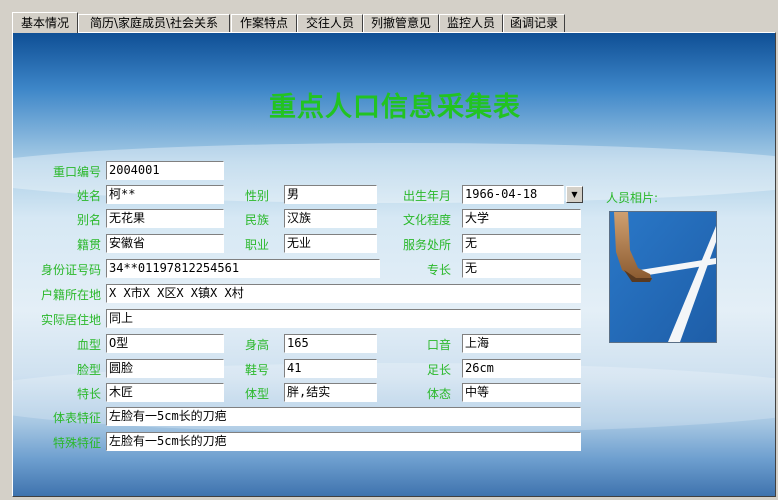 The width and height of the screenshot is (778, 500). Describe the element at coordinates (256, 394) in the screenshot. I see `label-build: 体型` at that location.